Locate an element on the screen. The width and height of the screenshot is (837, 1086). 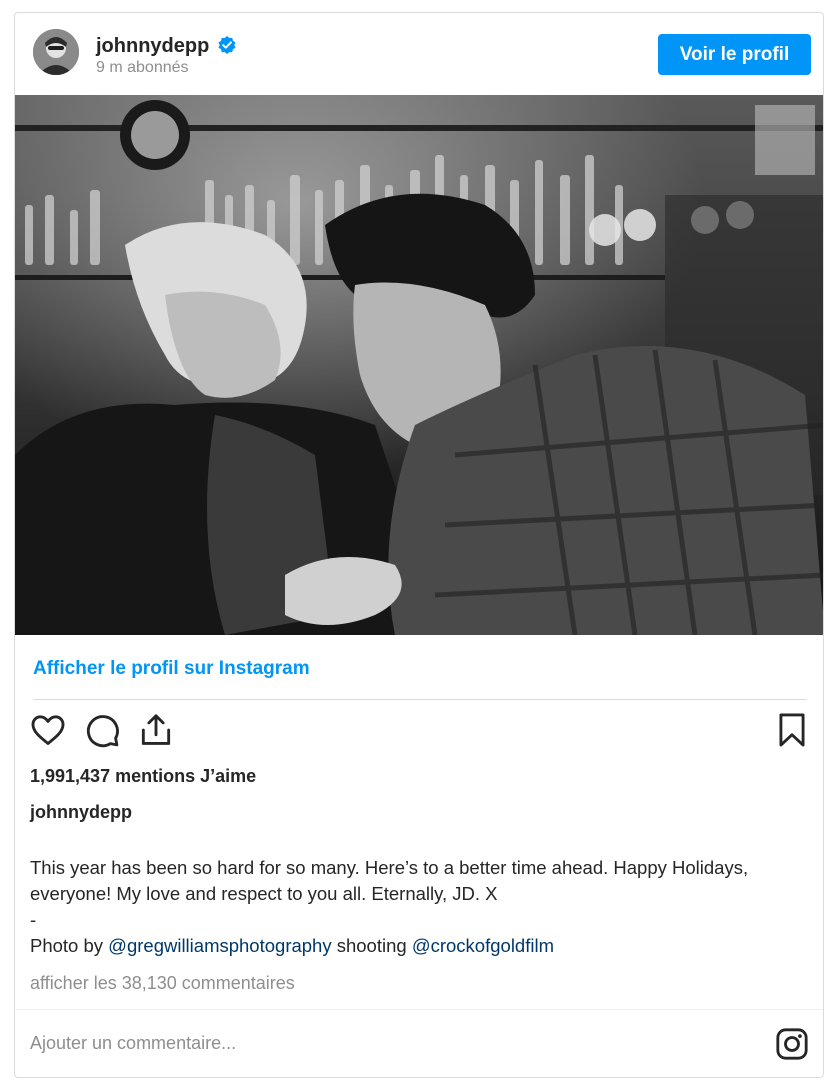
heart-icon is located at coordinates (49, 731).